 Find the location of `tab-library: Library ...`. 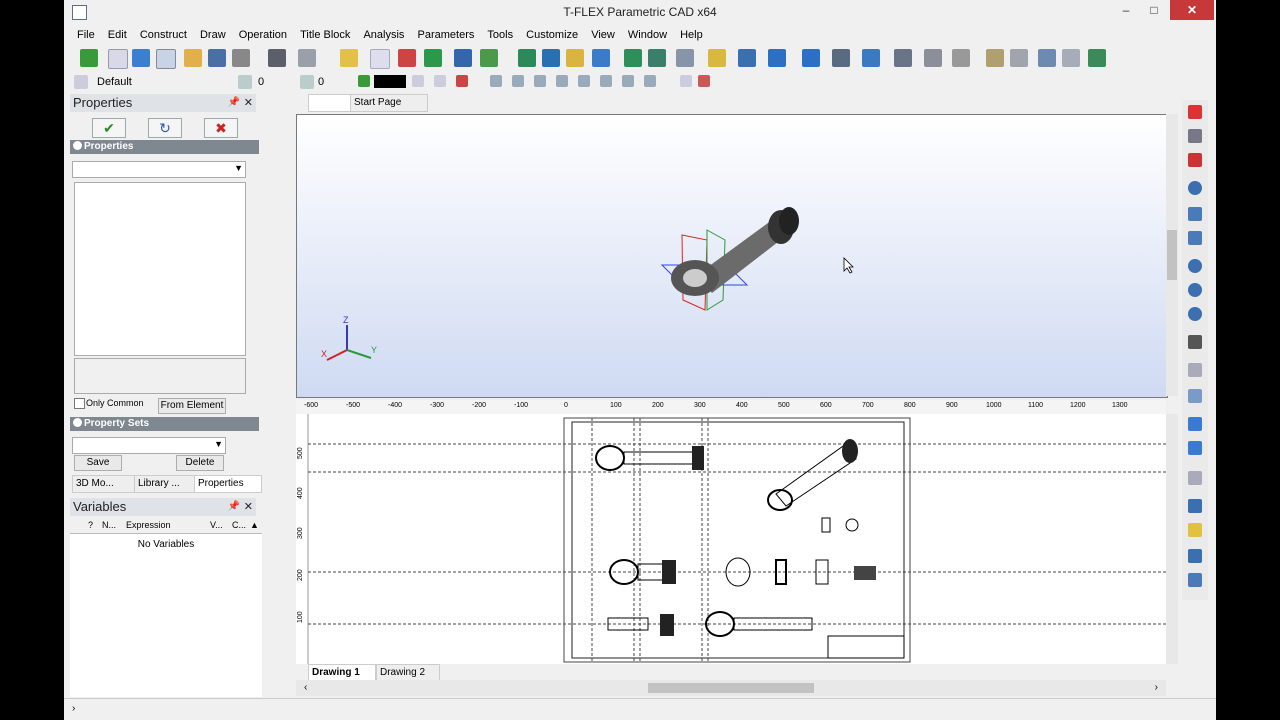

tab-library: Library ... is located at coordinates (166, 484).